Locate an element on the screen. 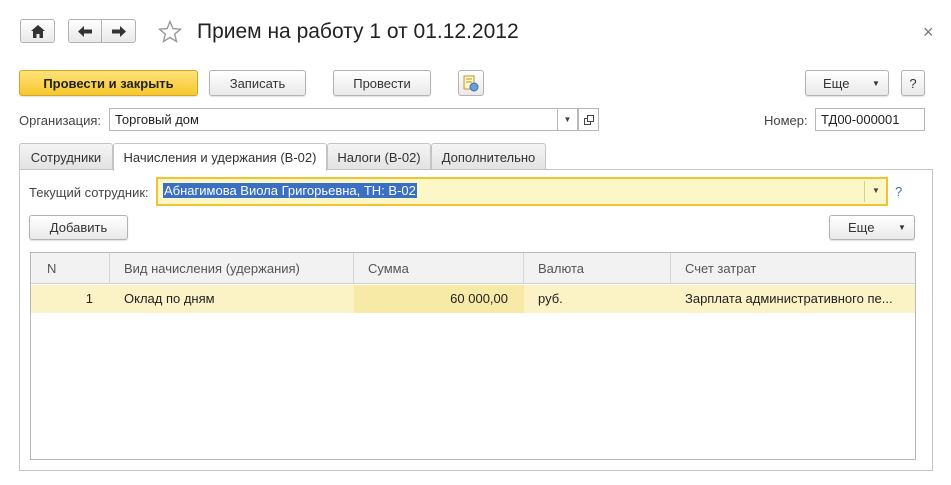 The width and height of the screenshot is (951, 485). add-button: Добавить is located at coordinates (78, 227).